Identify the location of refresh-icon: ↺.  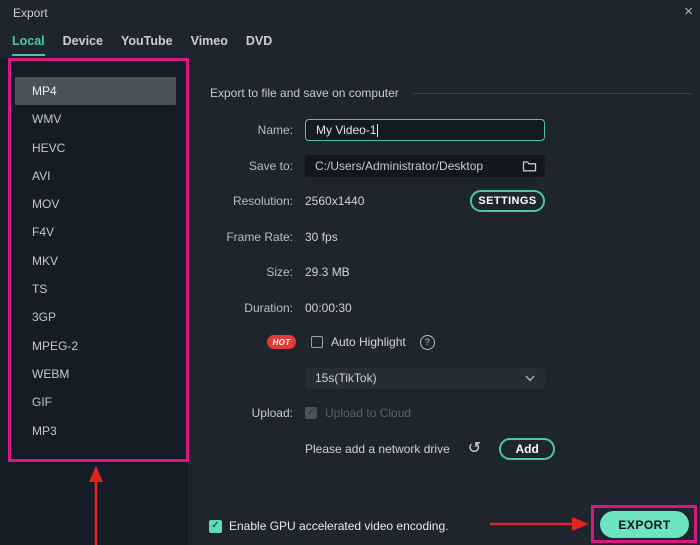
(474, 449).